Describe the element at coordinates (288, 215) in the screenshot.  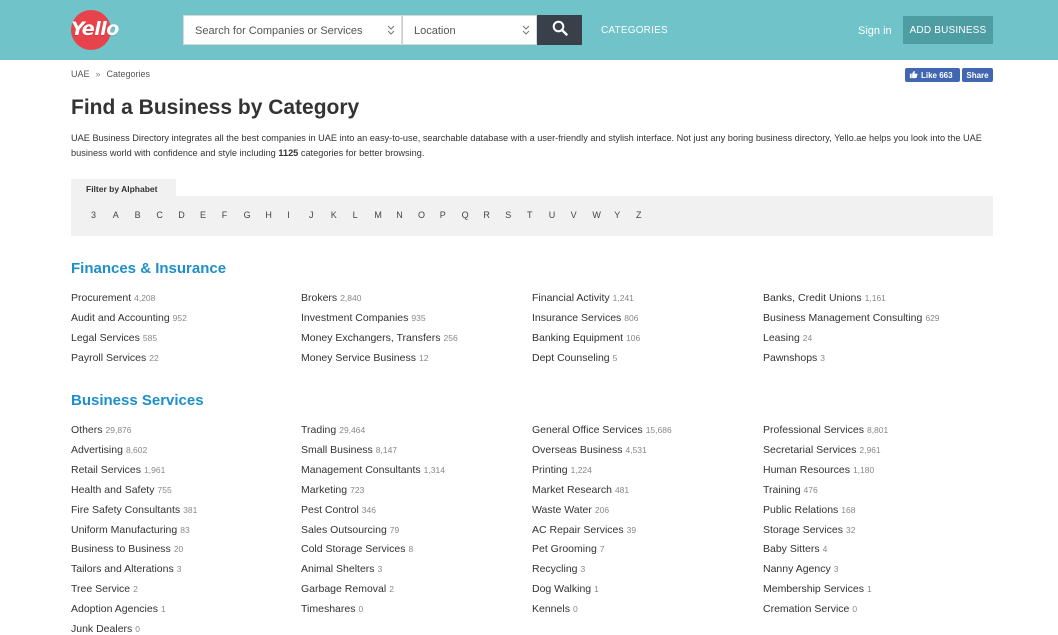
I see `alphabet-letter-i: I` at that location.